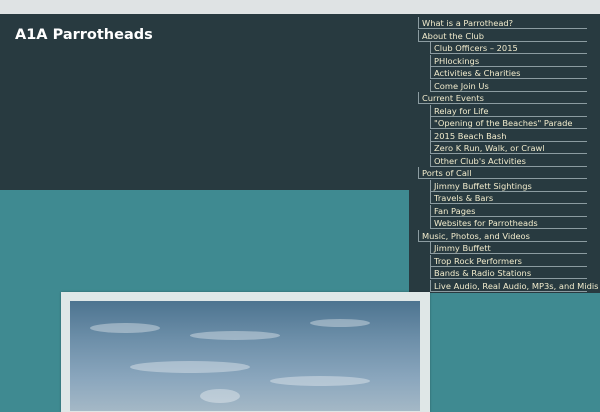 Image resolution: width=600 pixels, height=412 pixels. What do you see at coordinates (508, 210) in the screenshot?
I see `menu-item-fan-pages: Fan Pages` at bounding box center [508, 210].